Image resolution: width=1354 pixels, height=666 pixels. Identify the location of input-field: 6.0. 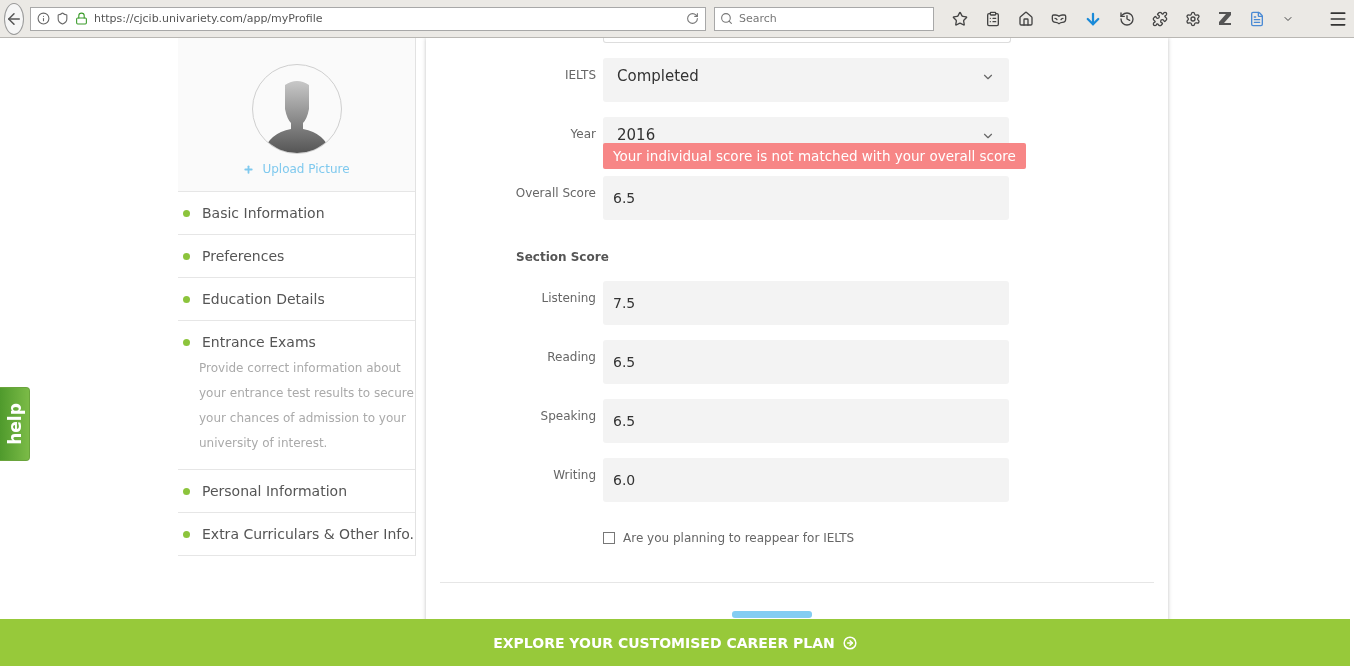
(806, 480).